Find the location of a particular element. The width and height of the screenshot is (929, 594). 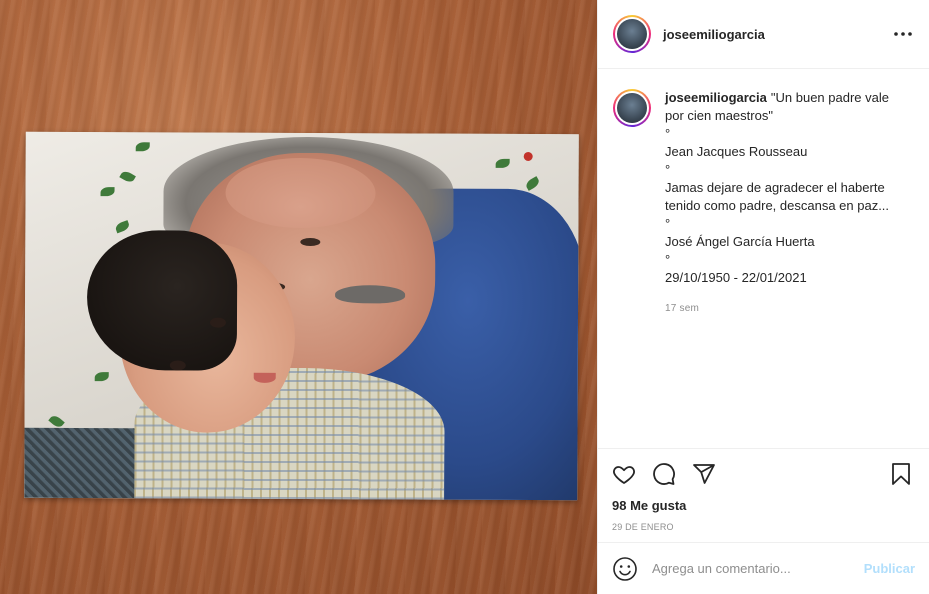

heart-svg is located at coordinates (624, 475).